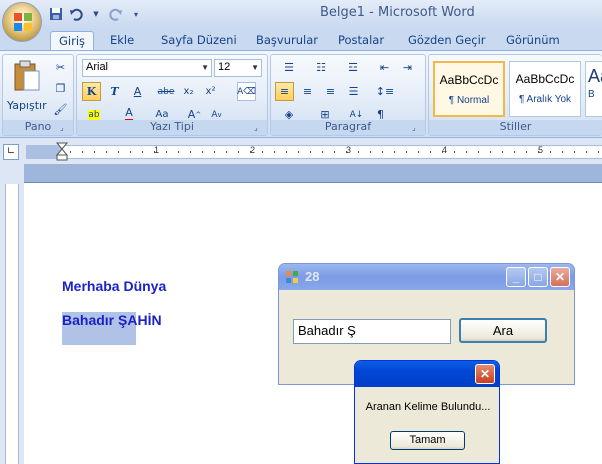  What do you see at coordinates (427, 440) in the screenshot?
I see `ok-button: Tamam` at bounding box center [427, 440].